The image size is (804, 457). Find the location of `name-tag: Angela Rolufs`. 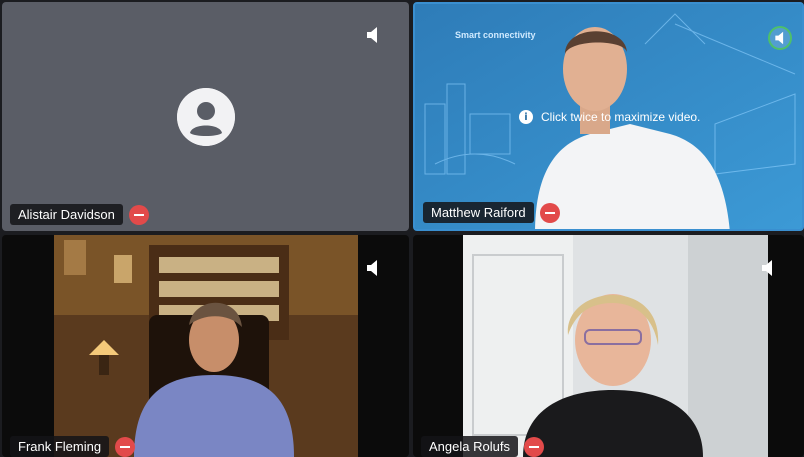

name-tag: Angela Rolufs is located at coordinates (482, 446).